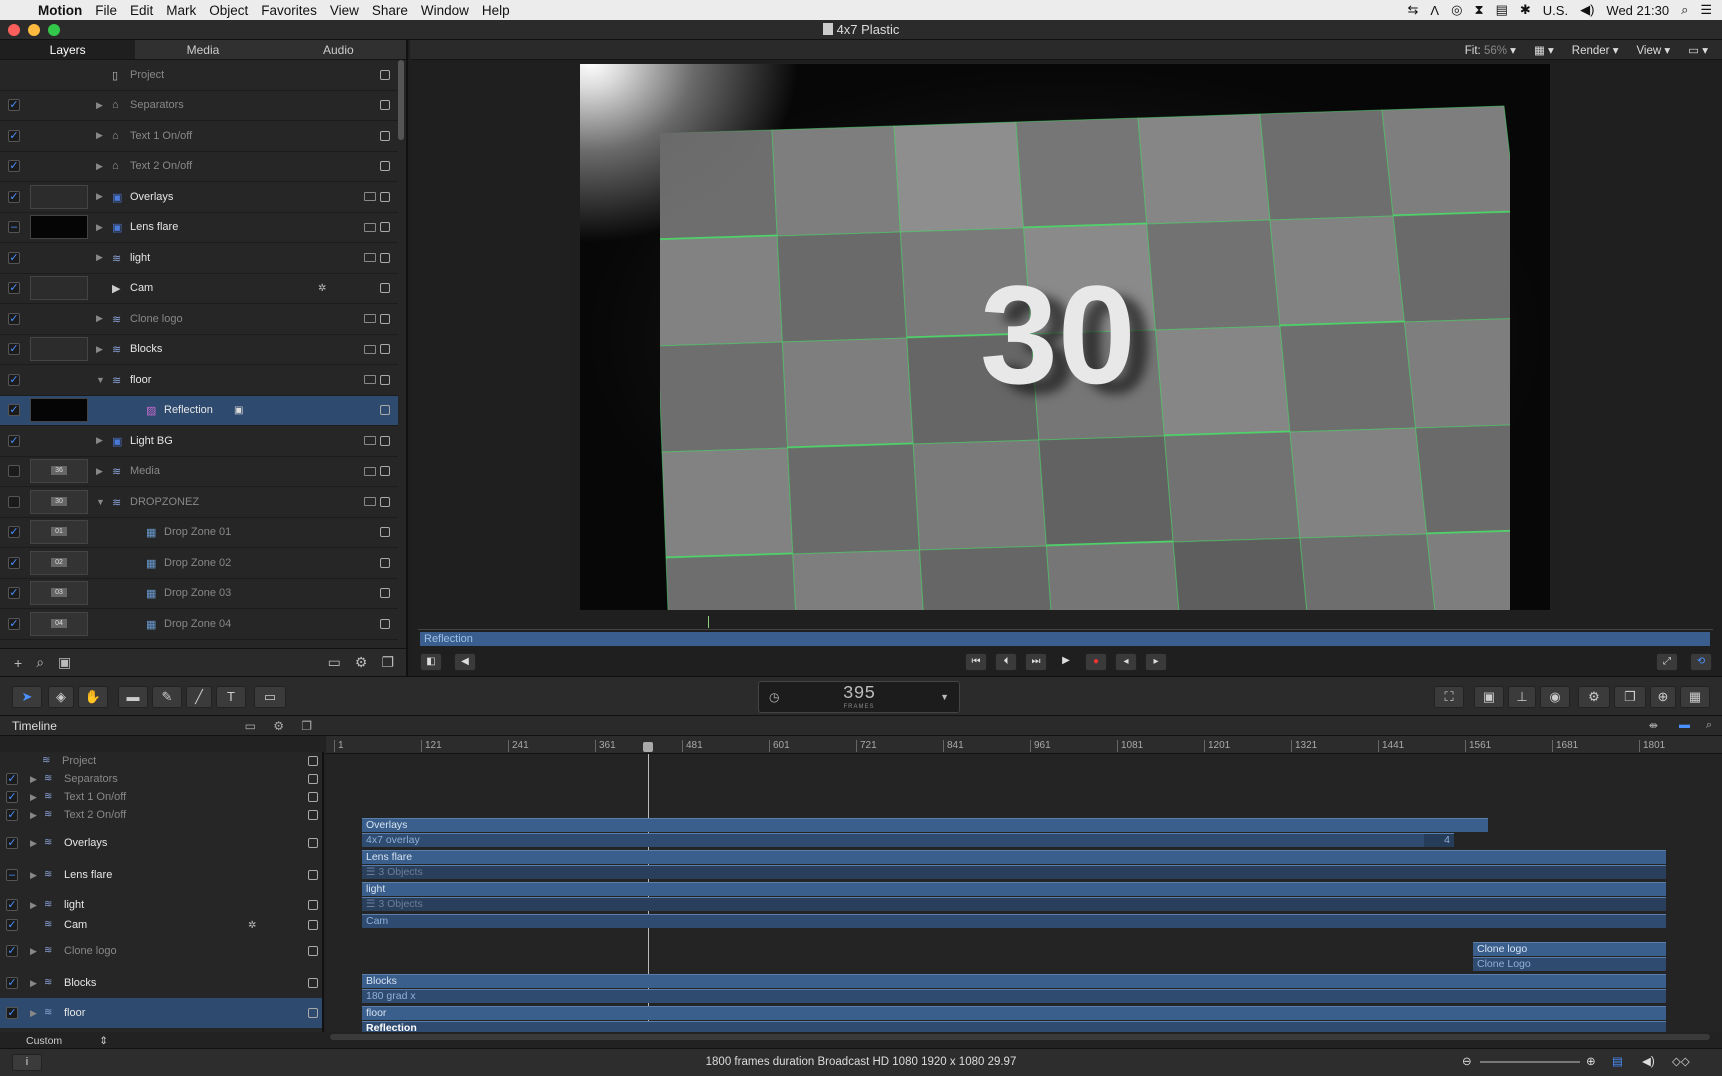  Describe the element at coordinates (231, 697) in the screenshot. I see `text-tool-button: T` at that location.